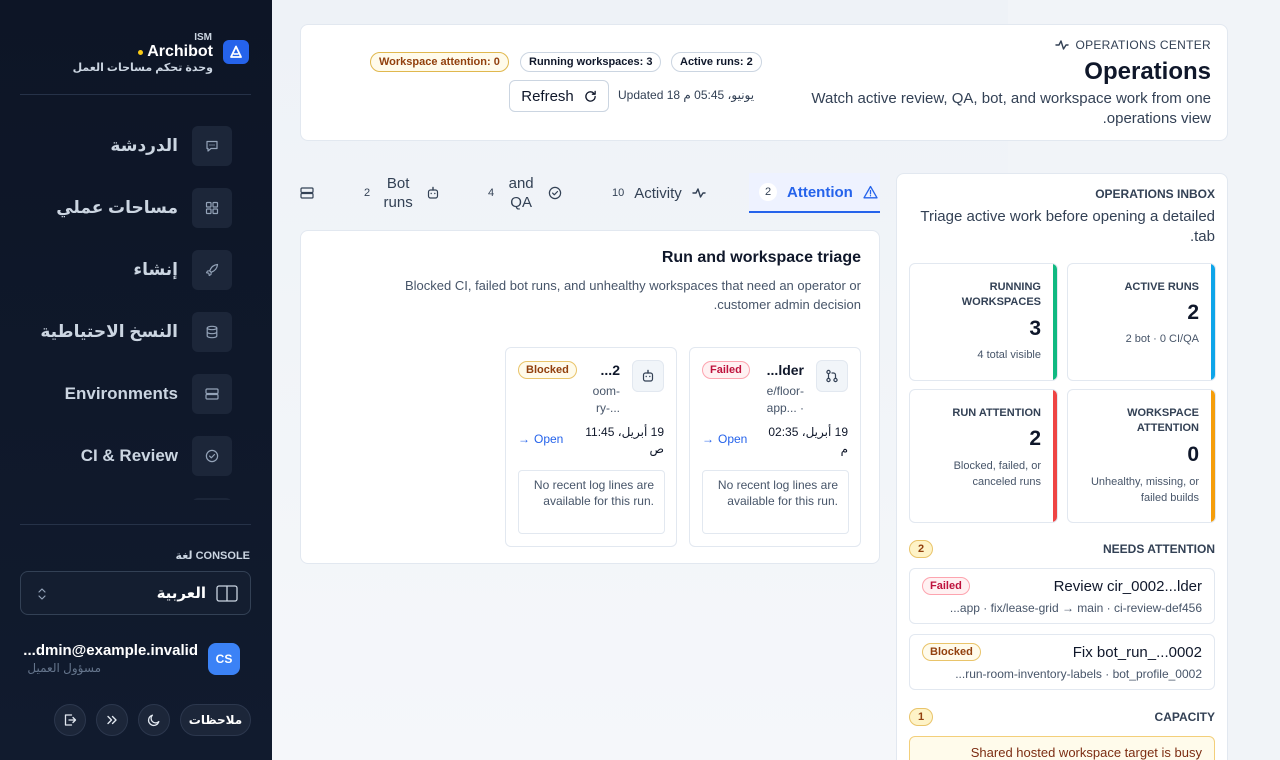  What do you see at coordinates (820, 192) in the screenshot?
I see `tab-label: Attention` at bounding box center [820, 192].